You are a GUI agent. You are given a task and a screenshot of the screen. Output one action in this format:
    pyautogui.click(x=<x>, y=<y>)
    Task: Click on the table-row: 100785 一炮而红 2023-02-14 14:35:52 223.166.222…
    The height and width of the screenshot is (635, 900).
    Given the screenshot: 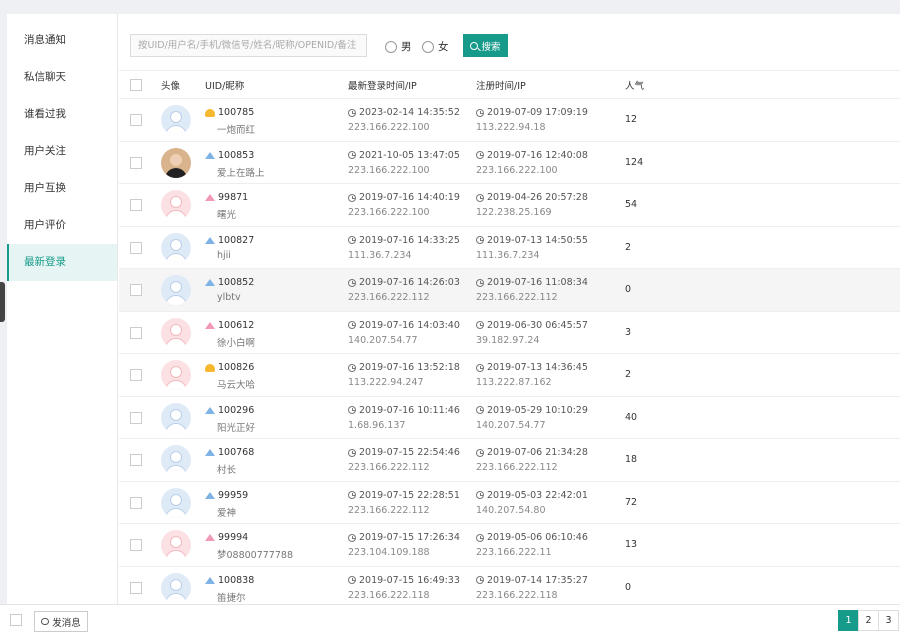 What is the action you would take?
    pyautogui.click(x=509, y=120)
    